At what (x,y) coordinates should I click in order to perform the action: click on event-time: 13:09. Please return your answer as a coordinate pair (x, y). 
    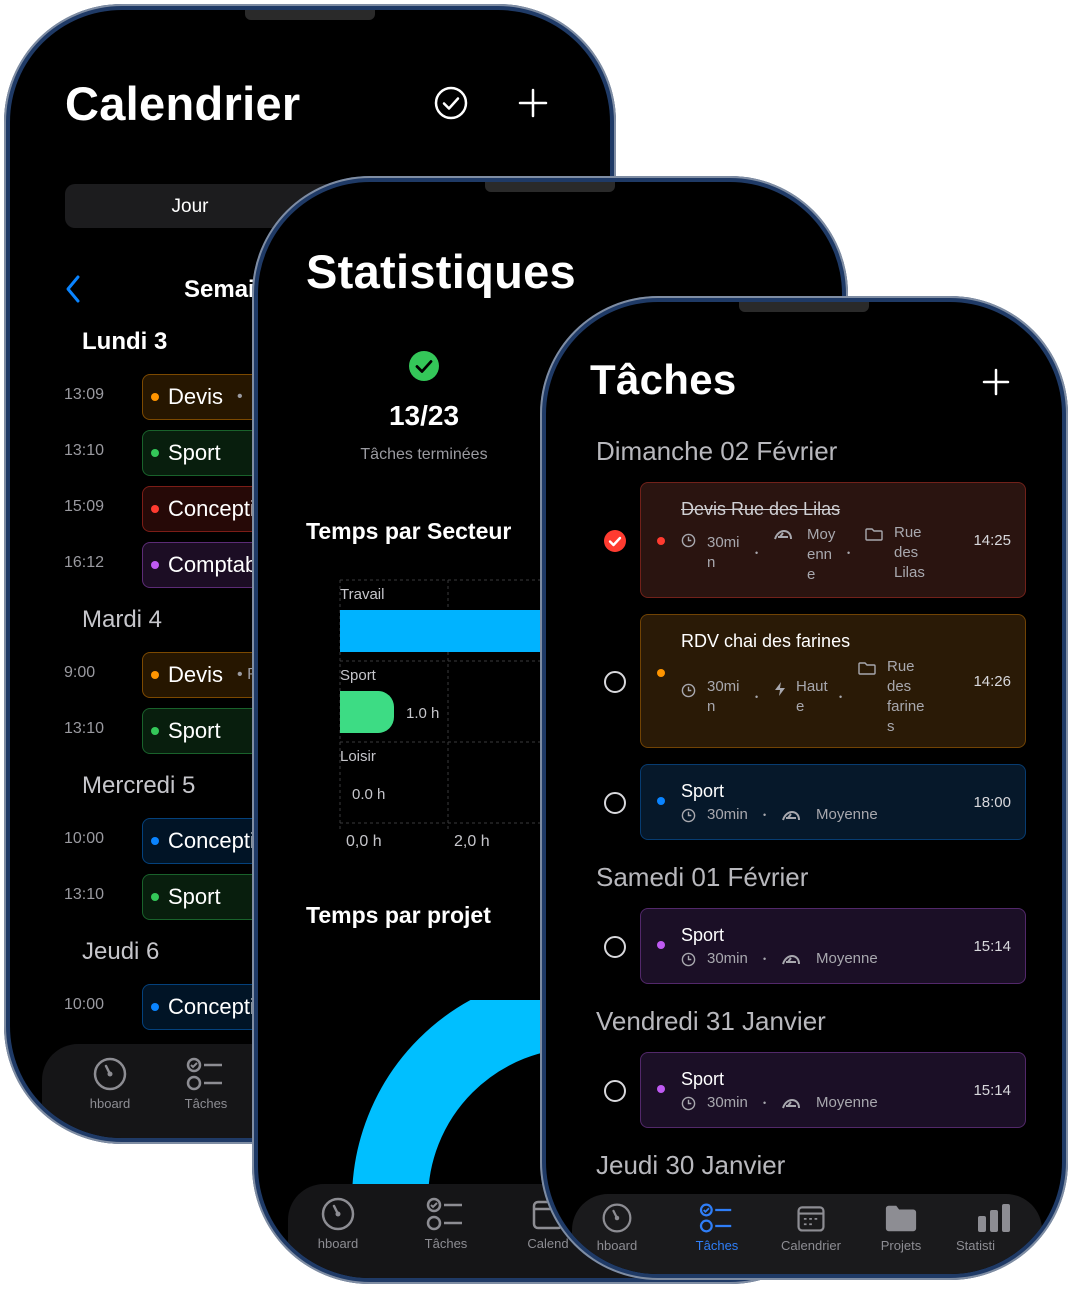
    Looking at the image, I should click on (84, 394).